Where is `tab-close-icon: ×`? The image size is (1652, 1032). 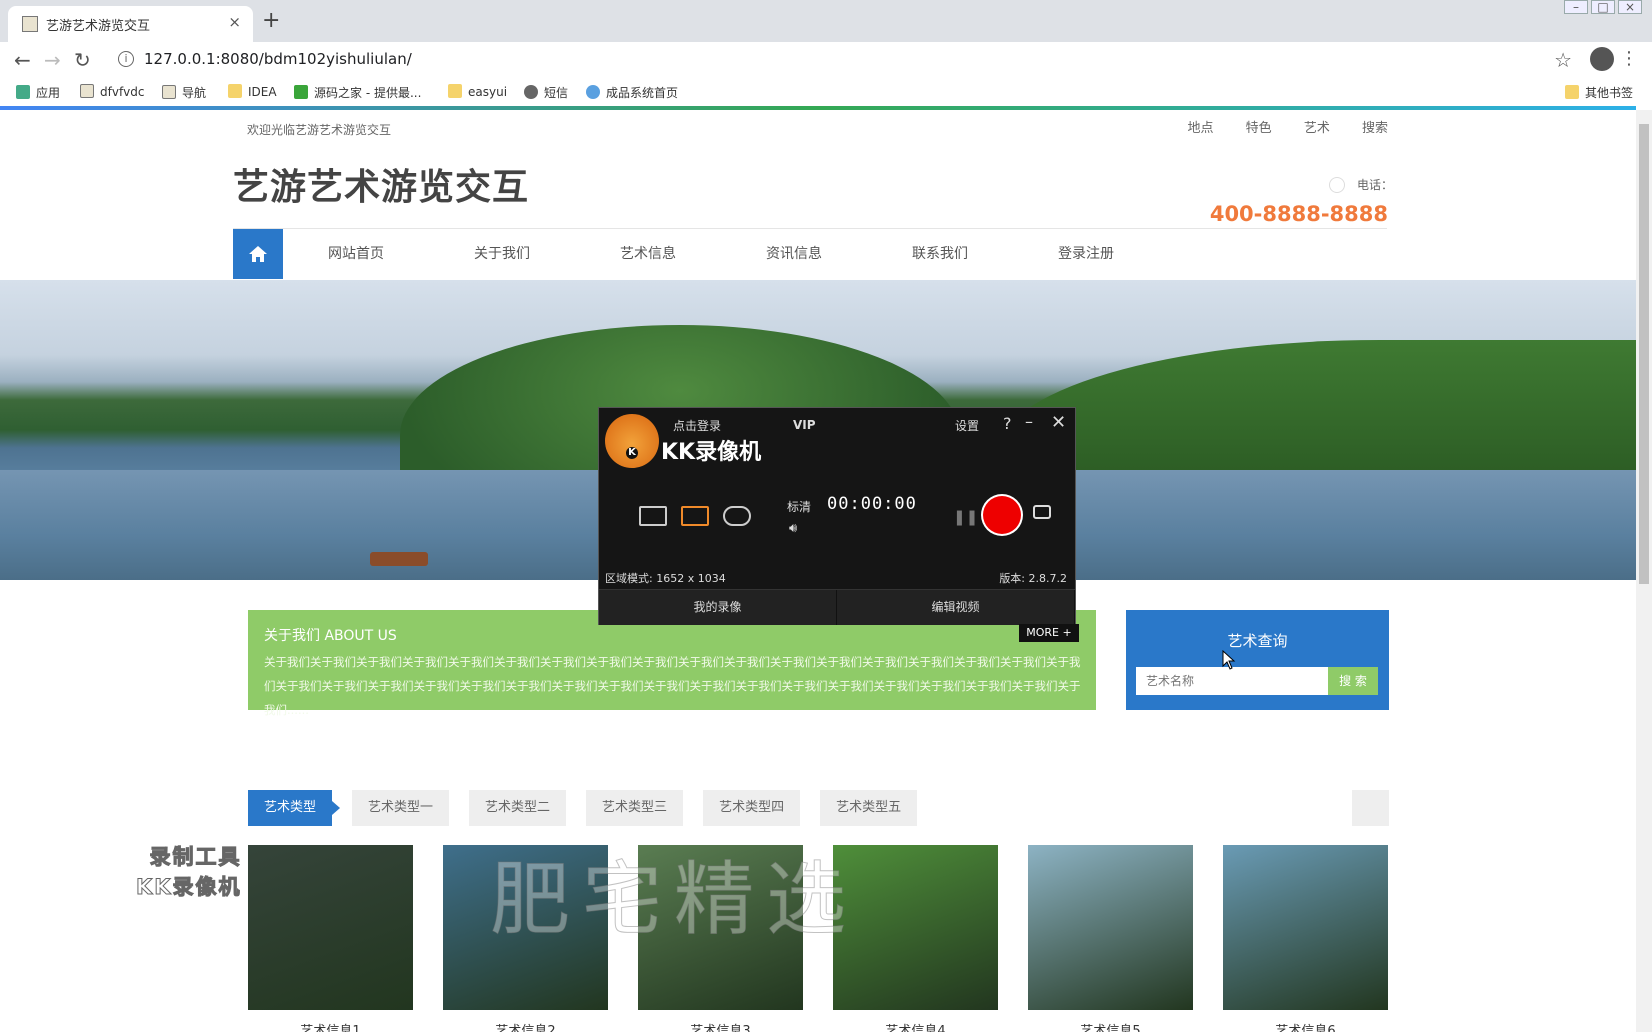 tab-close-icon: × is located at coordinates (234, 22).